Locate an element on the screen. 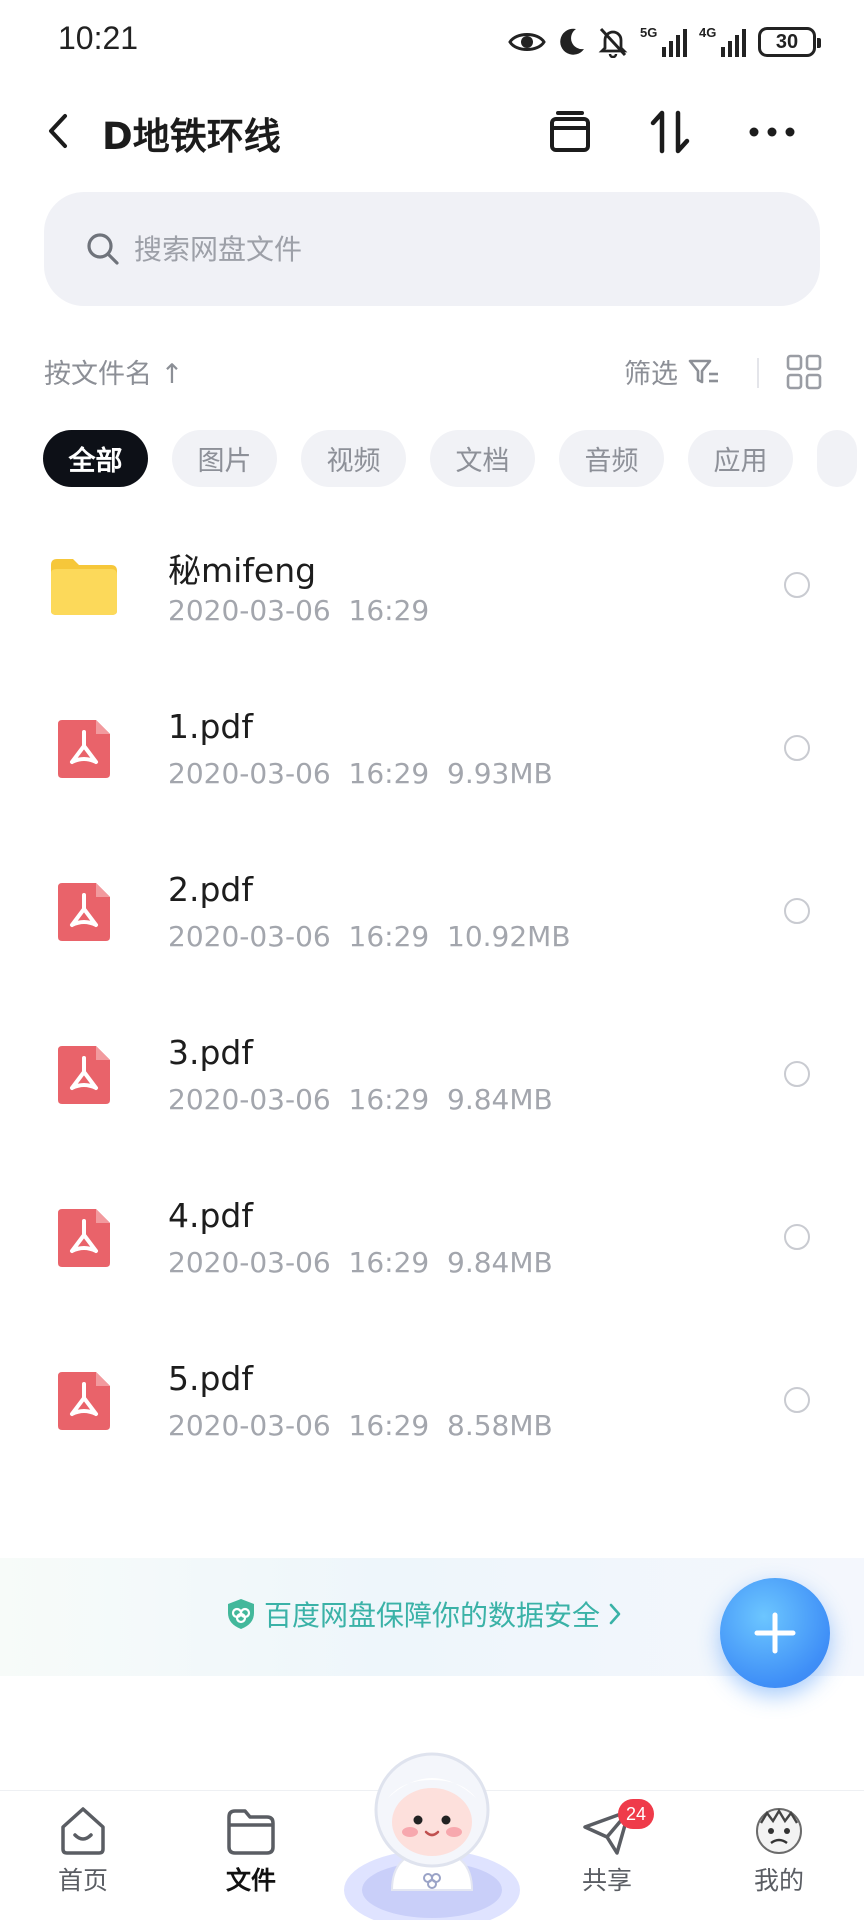 The width and height of the screenshot is (864, 1920). list-item: 3.pdf 2020-03-06 16:29 9.84MB is located at coordinates (432, 1090).